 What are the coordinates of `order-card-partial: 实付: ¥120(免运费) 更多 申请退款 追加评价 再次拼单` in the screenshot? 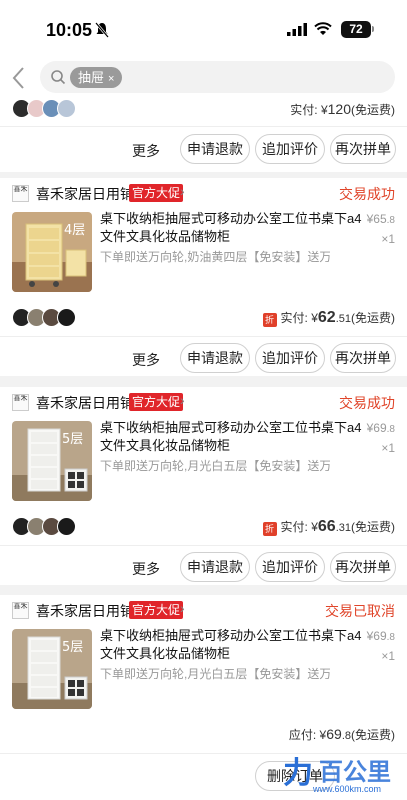 It's located at (203, 134).